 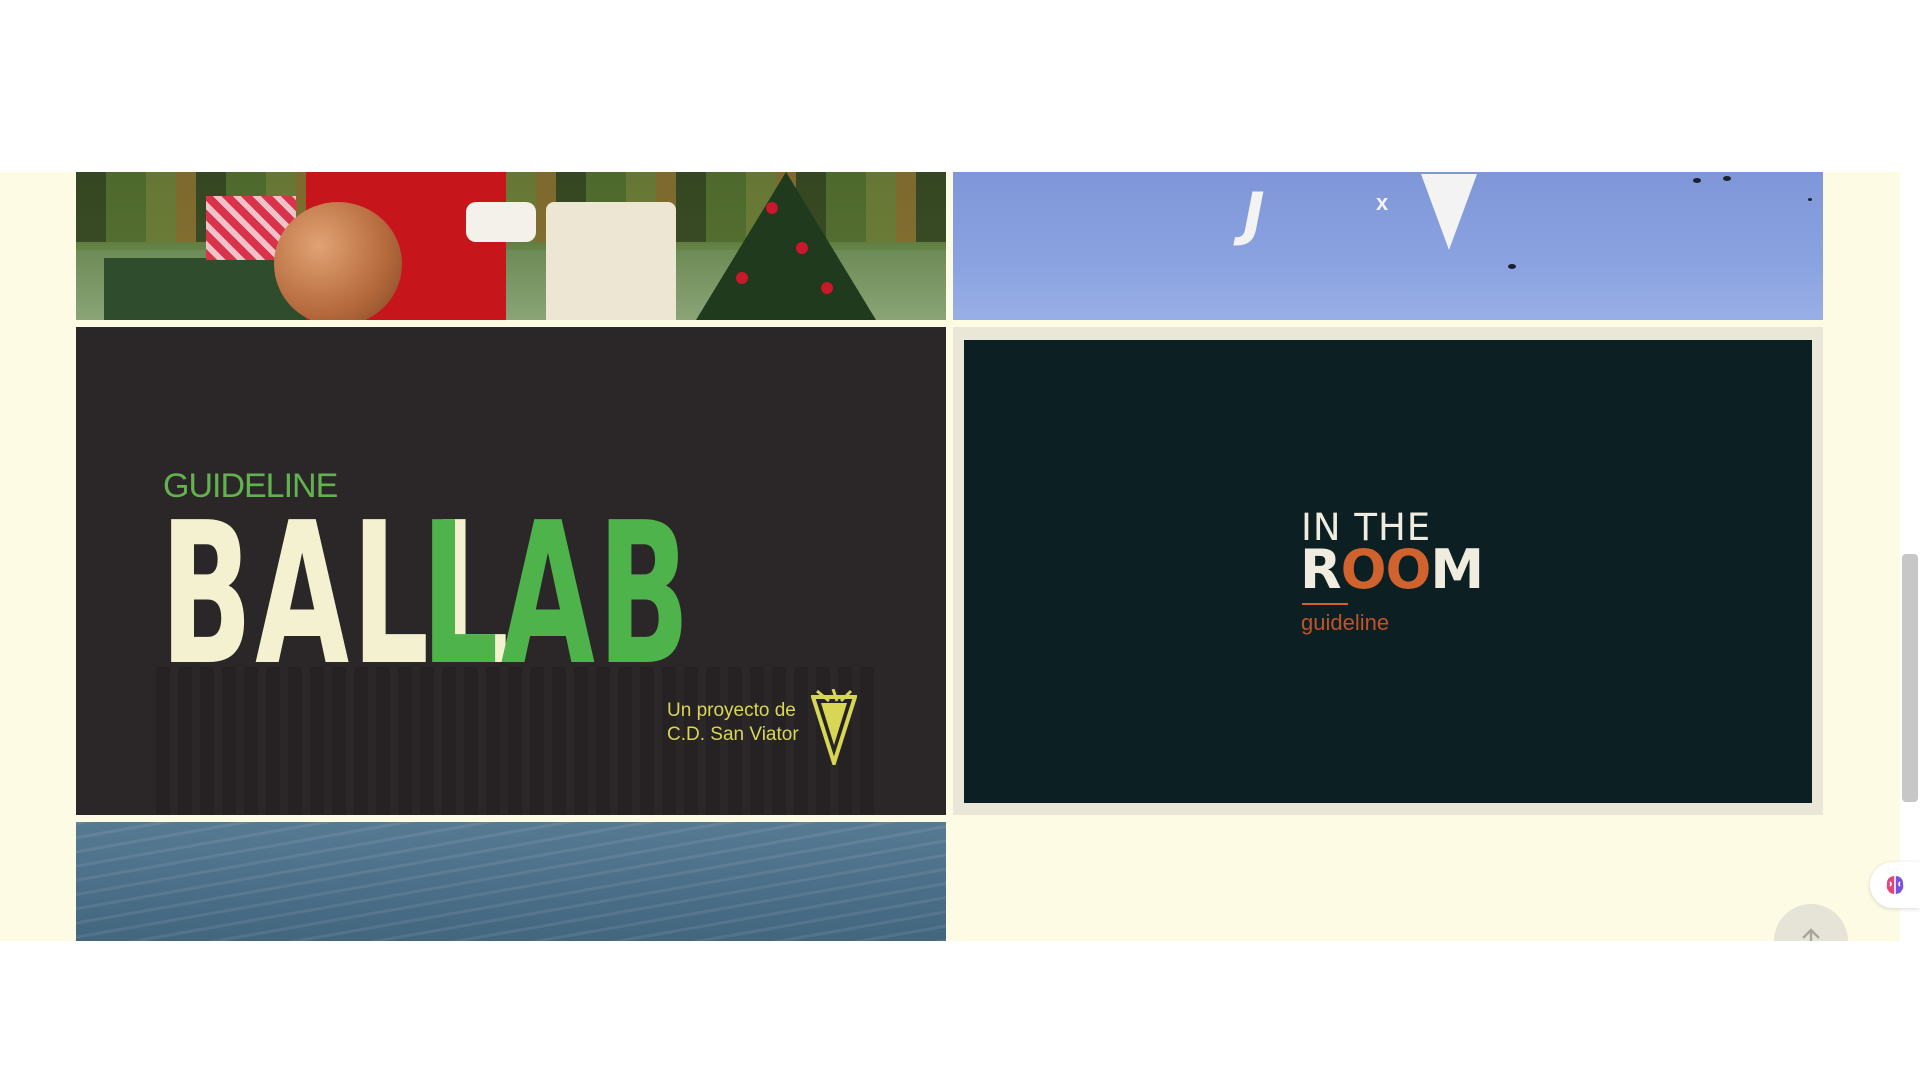 I want to click on room-letter-r: R, so click(x=1321, y=569).